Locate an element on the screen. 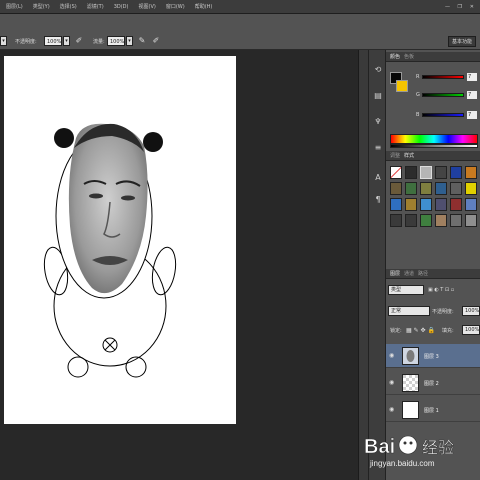 This screenshot has width=480, height=480. color-spectrum is located at coordinates (434, 139).